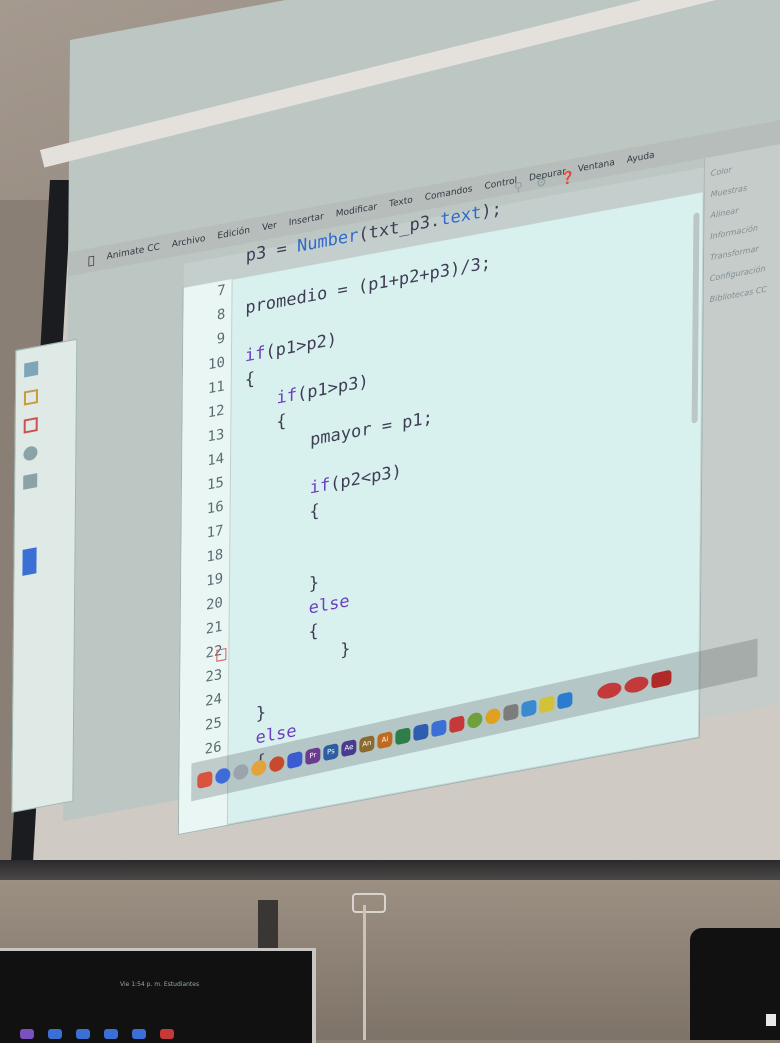 The image size is (780, 1043). What do you see at coordinates (457, 723) in the screenshot?
I see `powerpoint-icon` at bounding box center [457, 723].